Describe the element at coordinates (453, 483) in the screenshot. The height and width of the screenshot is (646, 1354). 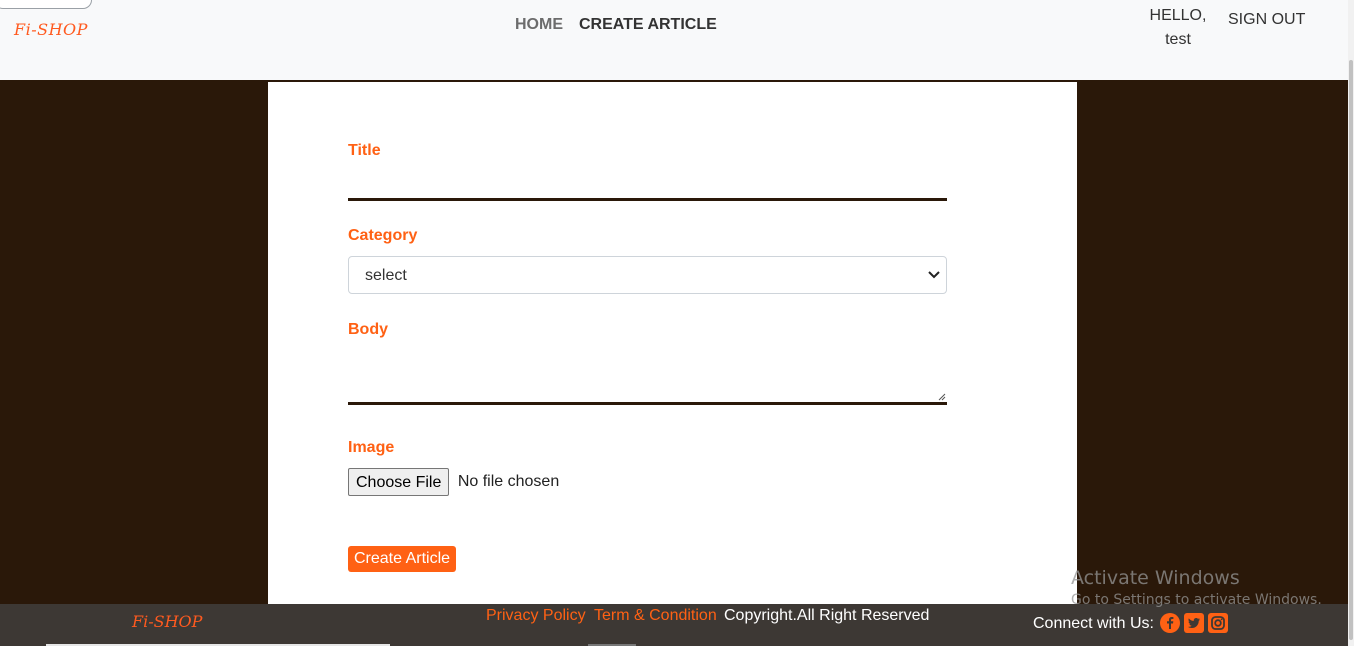
I see `image-file-input: Choose File No file chosen` at that location.